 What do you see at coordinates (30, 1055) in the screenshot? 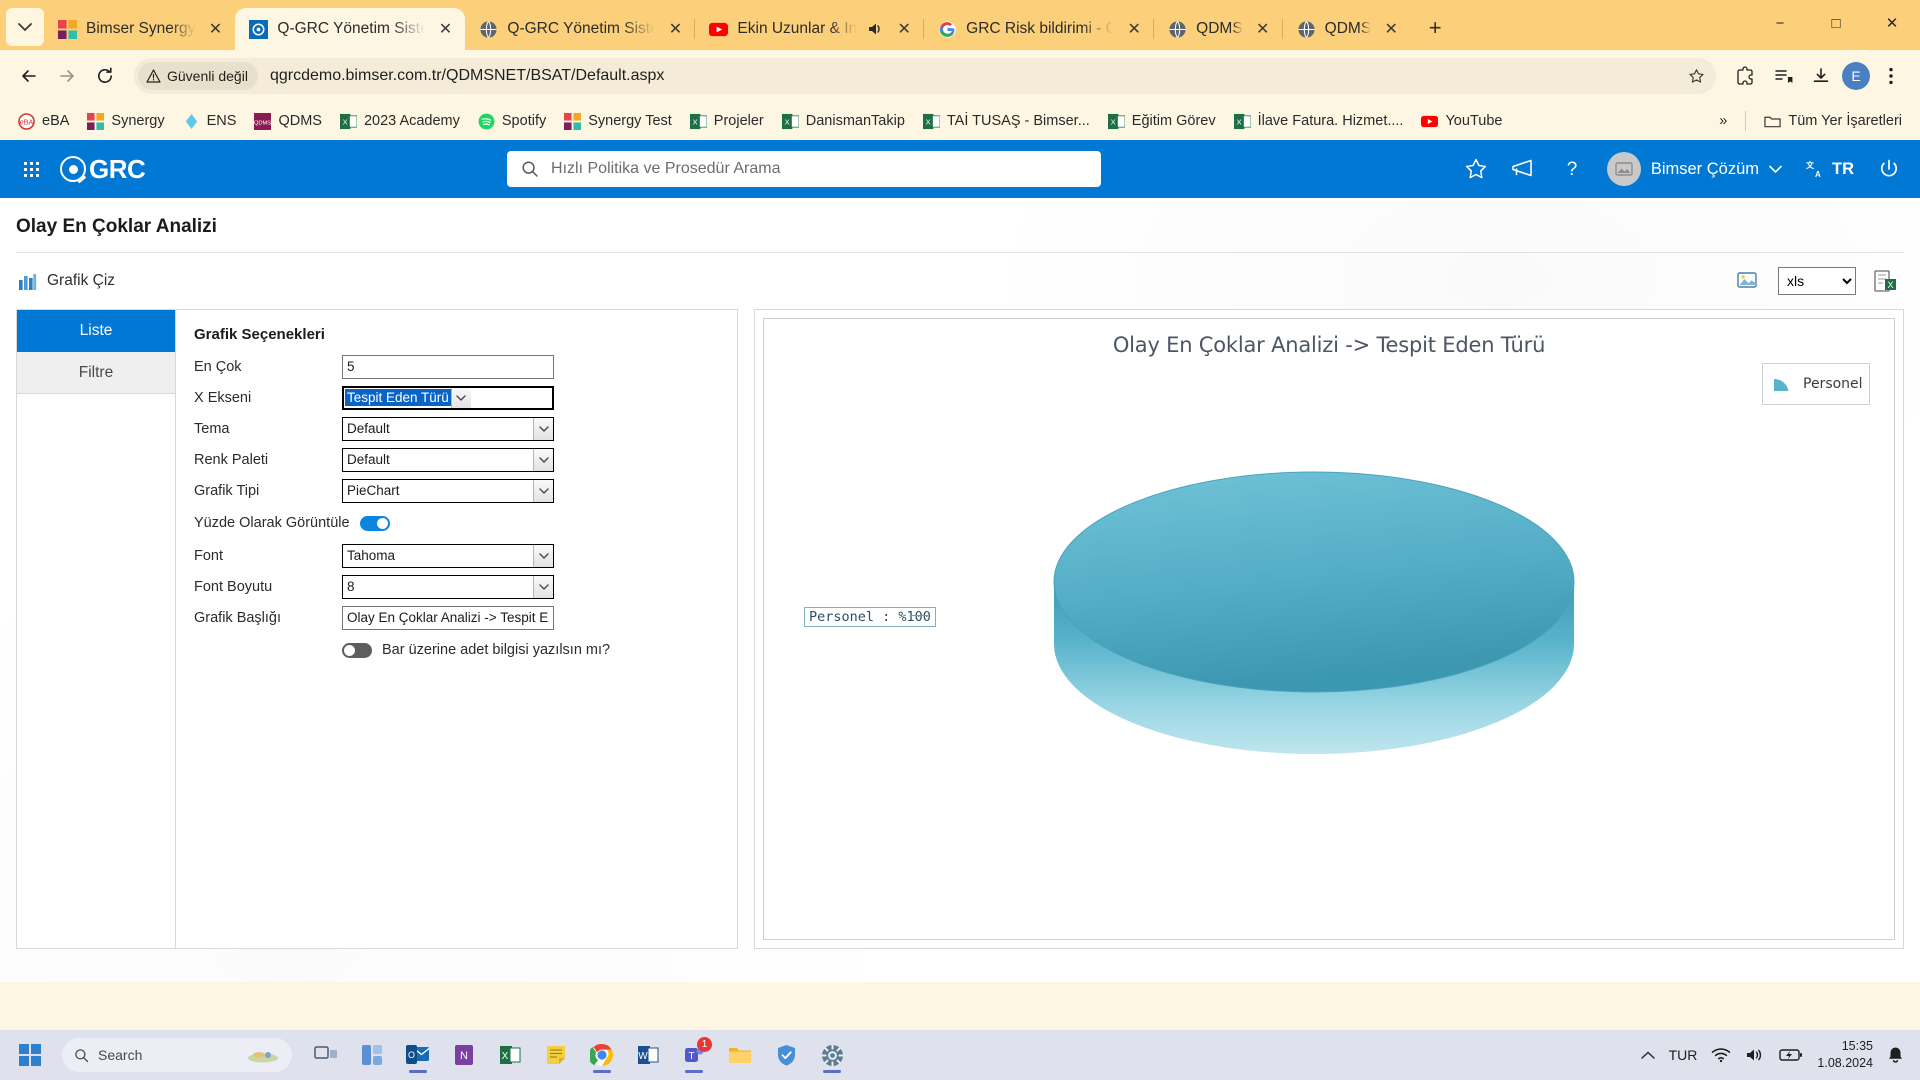
I see `windows-start-icon` at bounding box center [30, 1055].